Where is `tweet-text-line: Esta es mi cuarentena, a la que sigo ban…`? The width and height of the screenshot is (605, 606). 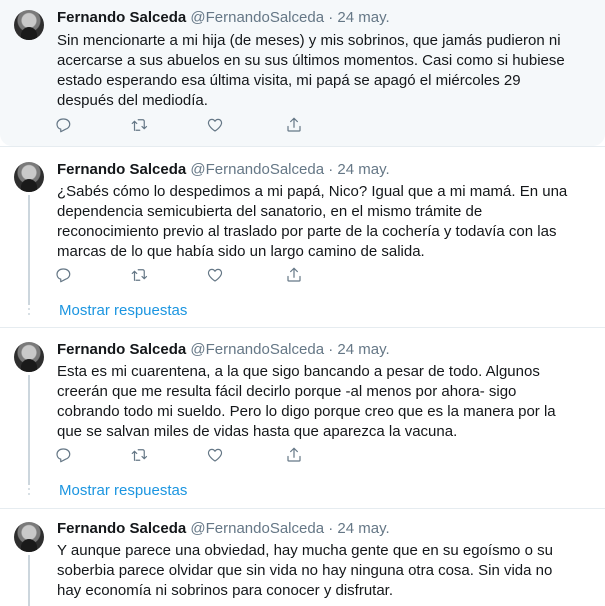 tweet-text-line: Esta es mi cuarentena, a la que sigo ban… is located at coordinates (298, 371).